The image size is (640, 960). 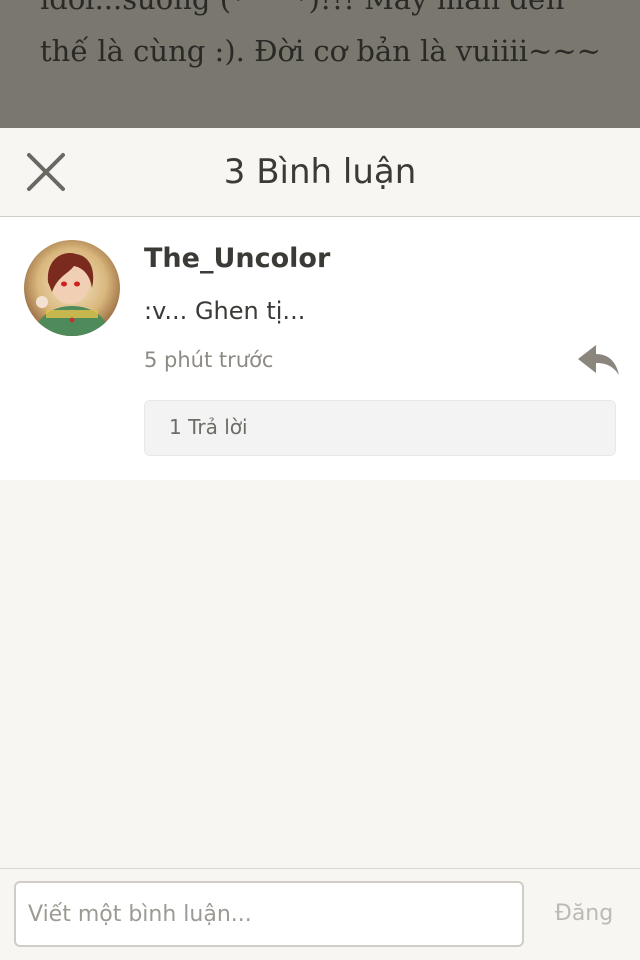 What do you see at coordinates (269, 914) in the screenshot?
I see `comment-input` at bounding box center [269, 914].